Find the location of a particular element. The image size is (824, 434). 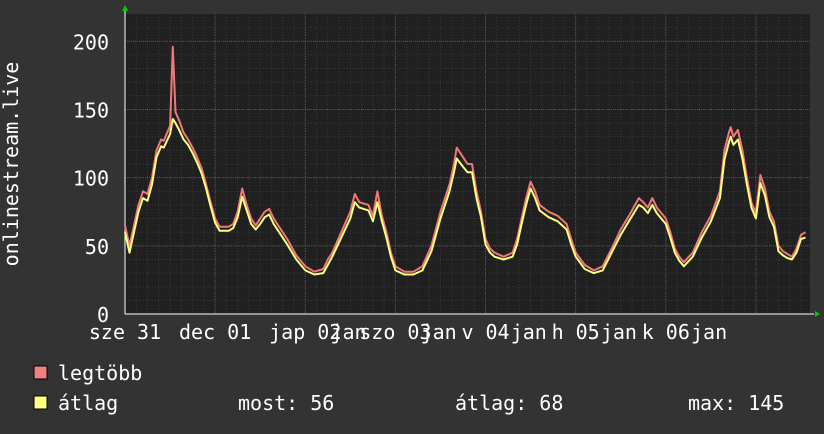

legend-label-max: legtöbb is located at coordinates (100, 373).